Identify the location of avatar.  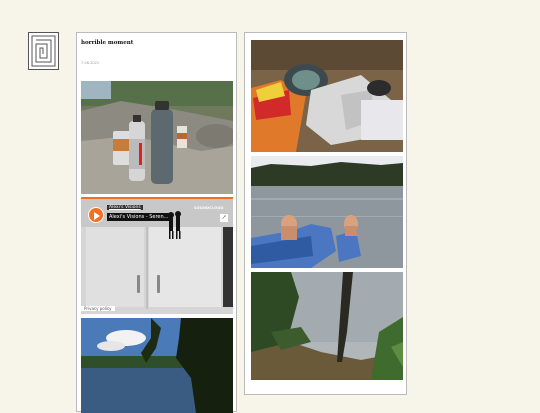
(43, 51).